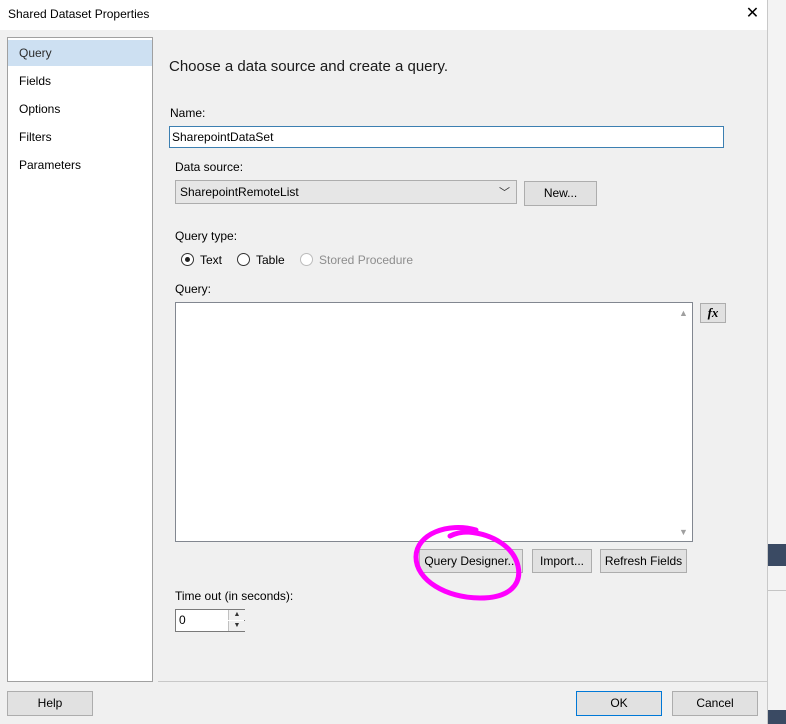 The width and height of the screenshot is (786, 724). Describe the element at coordinates (193, 289) in the screenshot. I see `query-label: Query:` at that location.